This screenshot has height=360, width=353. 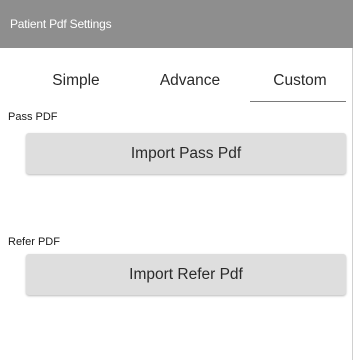 What do you see at coordinates (186, 274) in the screenshot?
I see `import-refer-pdf-button: Import Refer Pdf` at bounding box center [186, 274].